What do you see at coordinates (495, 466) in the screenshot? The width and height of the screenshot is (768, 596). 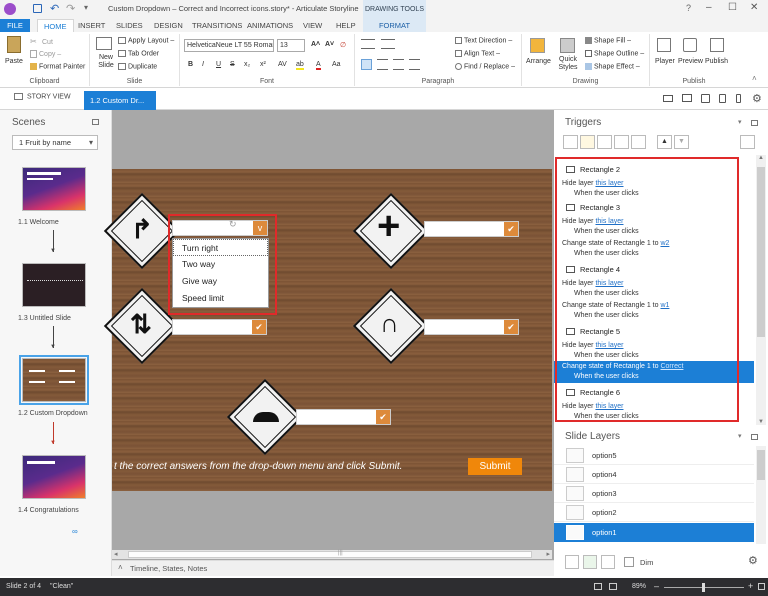 I see `submit-button: Submit` at bounding box center [495, 466].